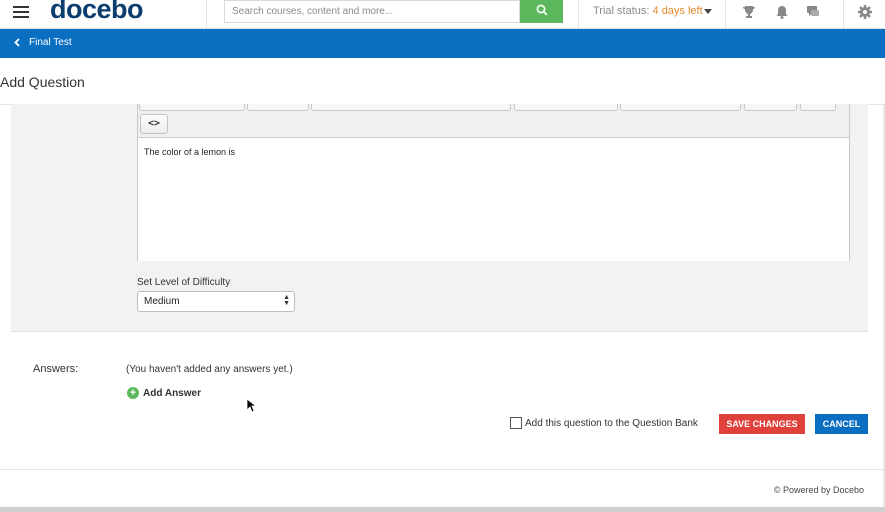  Describe the element at coordinates (782, 12) in the screenshot. I see `bell-icon` at that location.